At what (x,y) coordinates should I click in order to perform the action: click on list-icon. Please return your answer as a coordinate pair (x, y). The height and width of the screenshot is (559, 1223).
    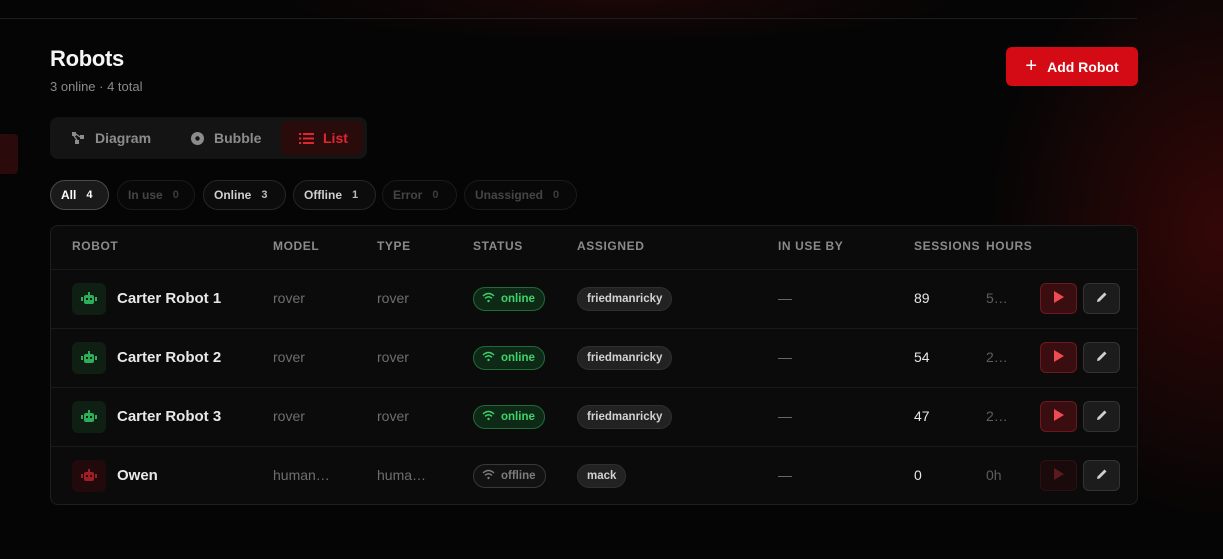
    Looking at the image, I should click on (306, 138).